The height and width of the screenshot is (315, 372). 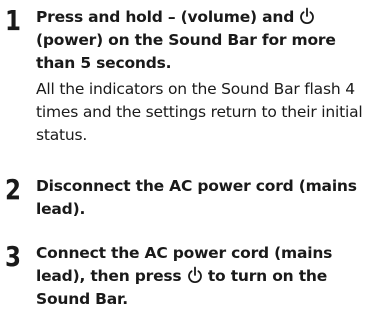 What do you see at coordinates (13, 20) in the screenshot?
I see `step-number: 1` at bounding box center [13, 20].